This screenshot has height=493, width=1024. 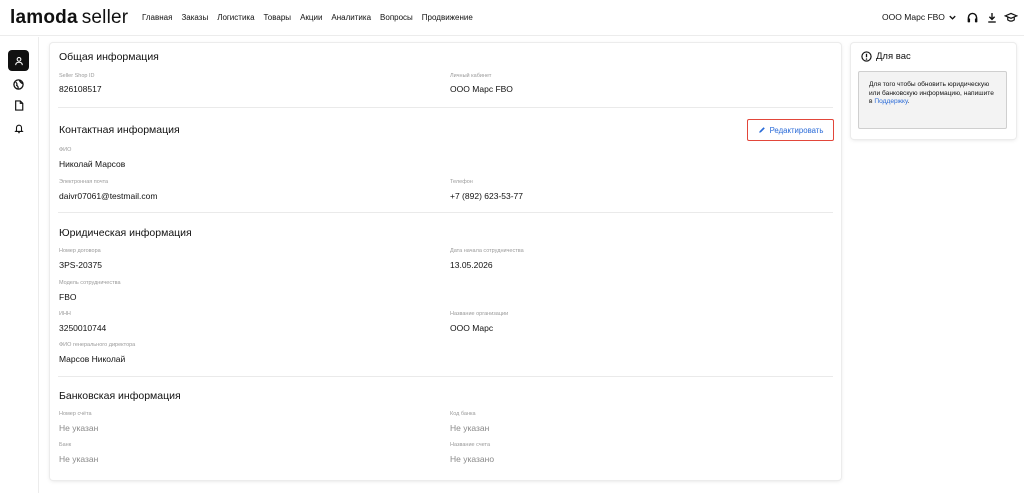 What do you see at coordinates (913, 17) in the screenshot?
I see `account-name: ООО Марс FBO` at bounding box center [913, 17].